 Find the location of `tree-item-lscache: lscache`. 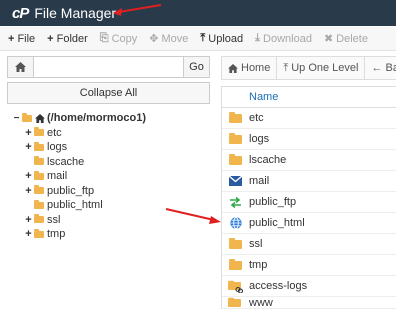

tree-item-lscache: lscache is located at coordinates (85, 162).